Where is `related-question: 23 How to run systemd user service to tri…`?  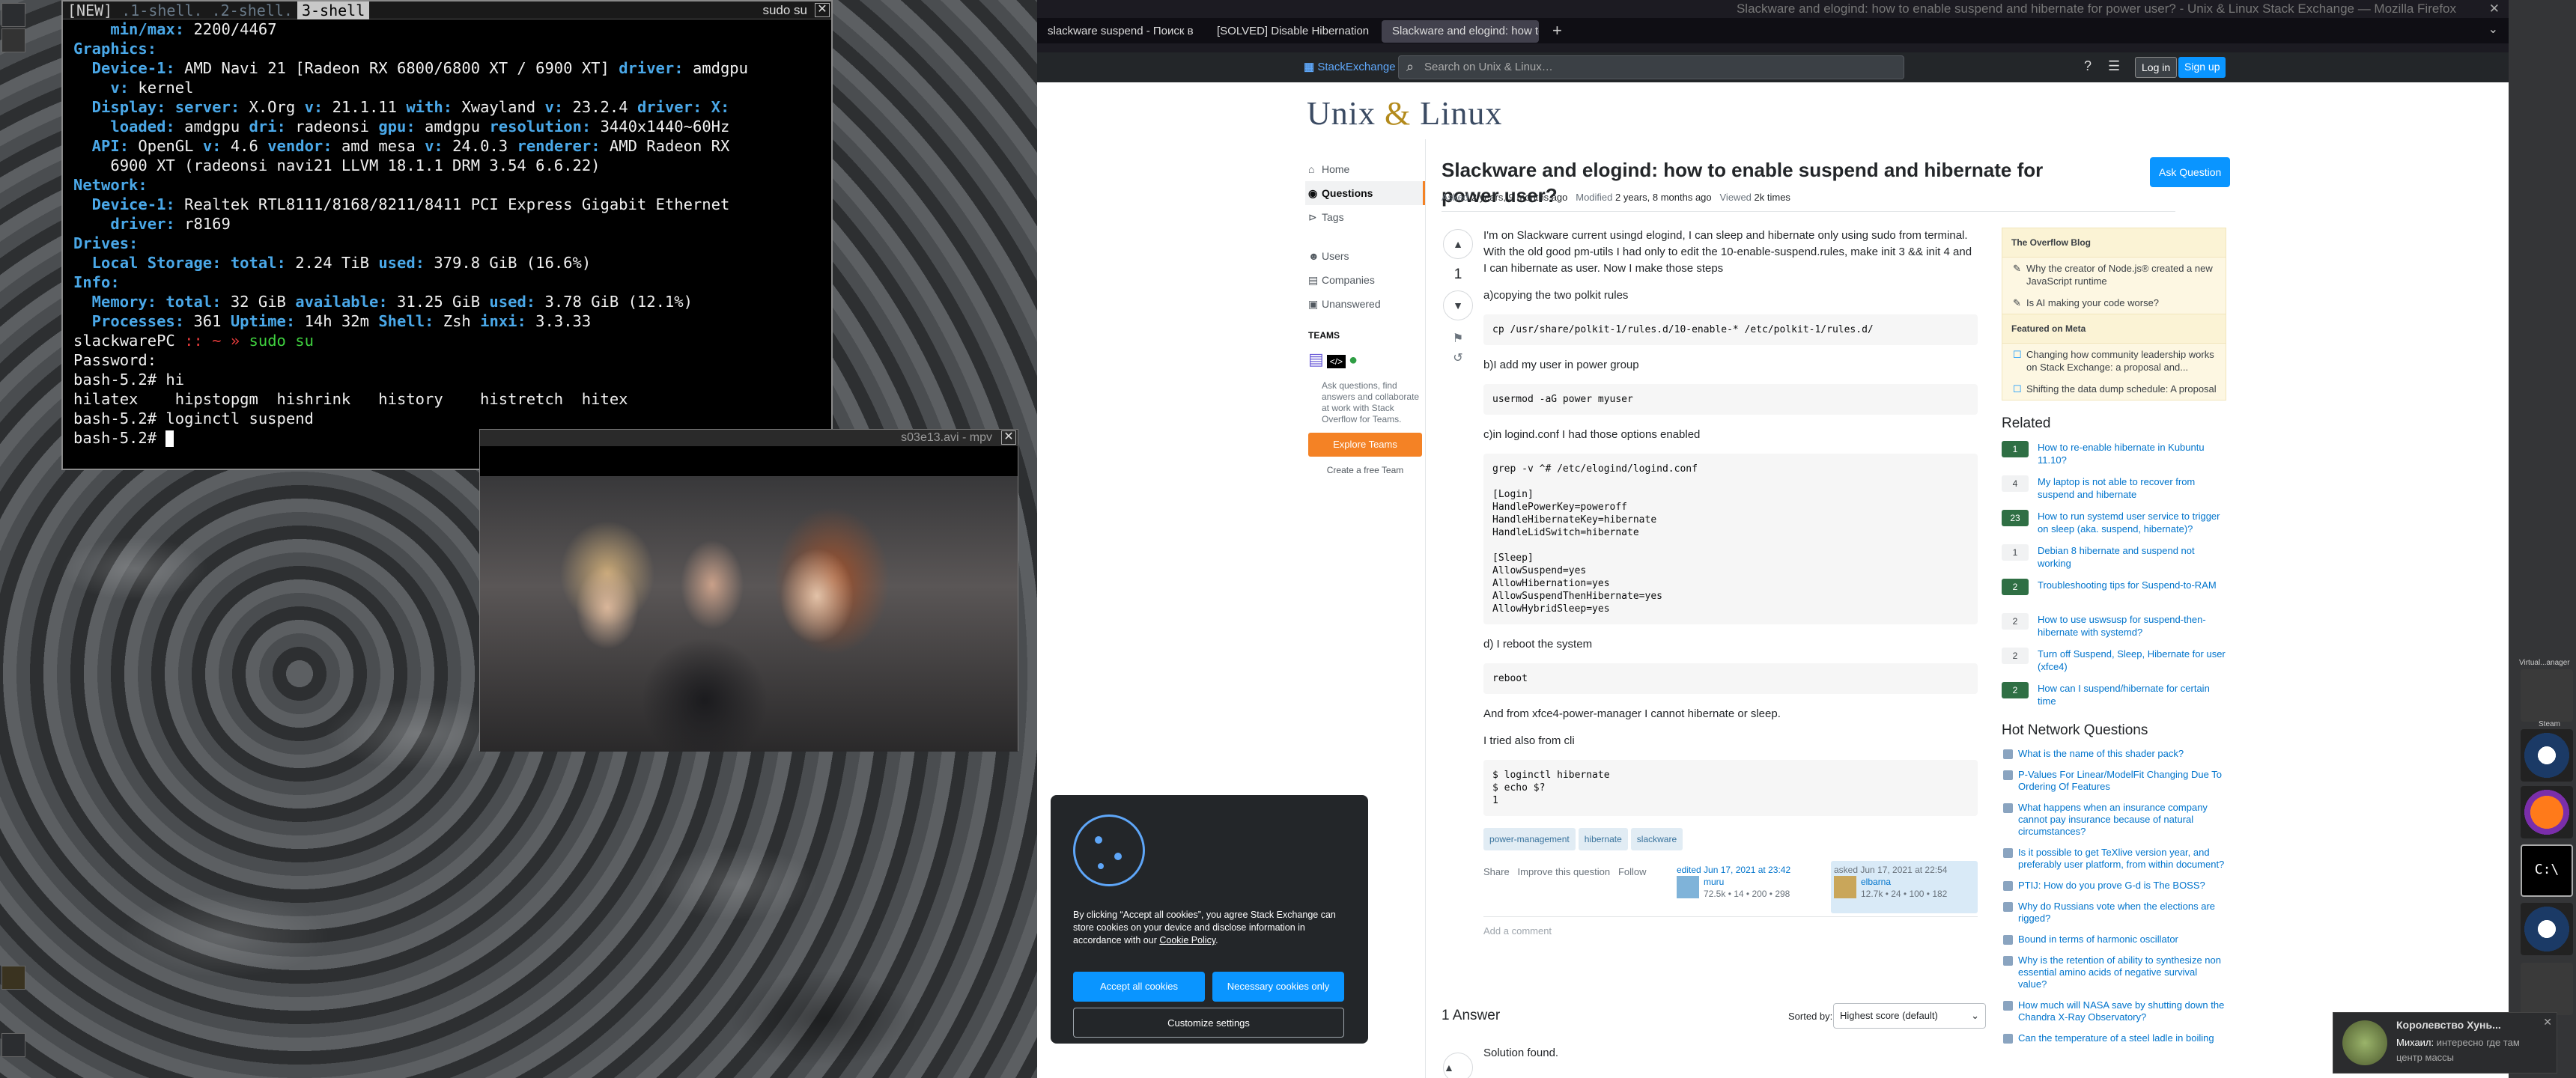
related-question: 23 How to run systemd user service to tri… is located at coordinates (2114, 522).